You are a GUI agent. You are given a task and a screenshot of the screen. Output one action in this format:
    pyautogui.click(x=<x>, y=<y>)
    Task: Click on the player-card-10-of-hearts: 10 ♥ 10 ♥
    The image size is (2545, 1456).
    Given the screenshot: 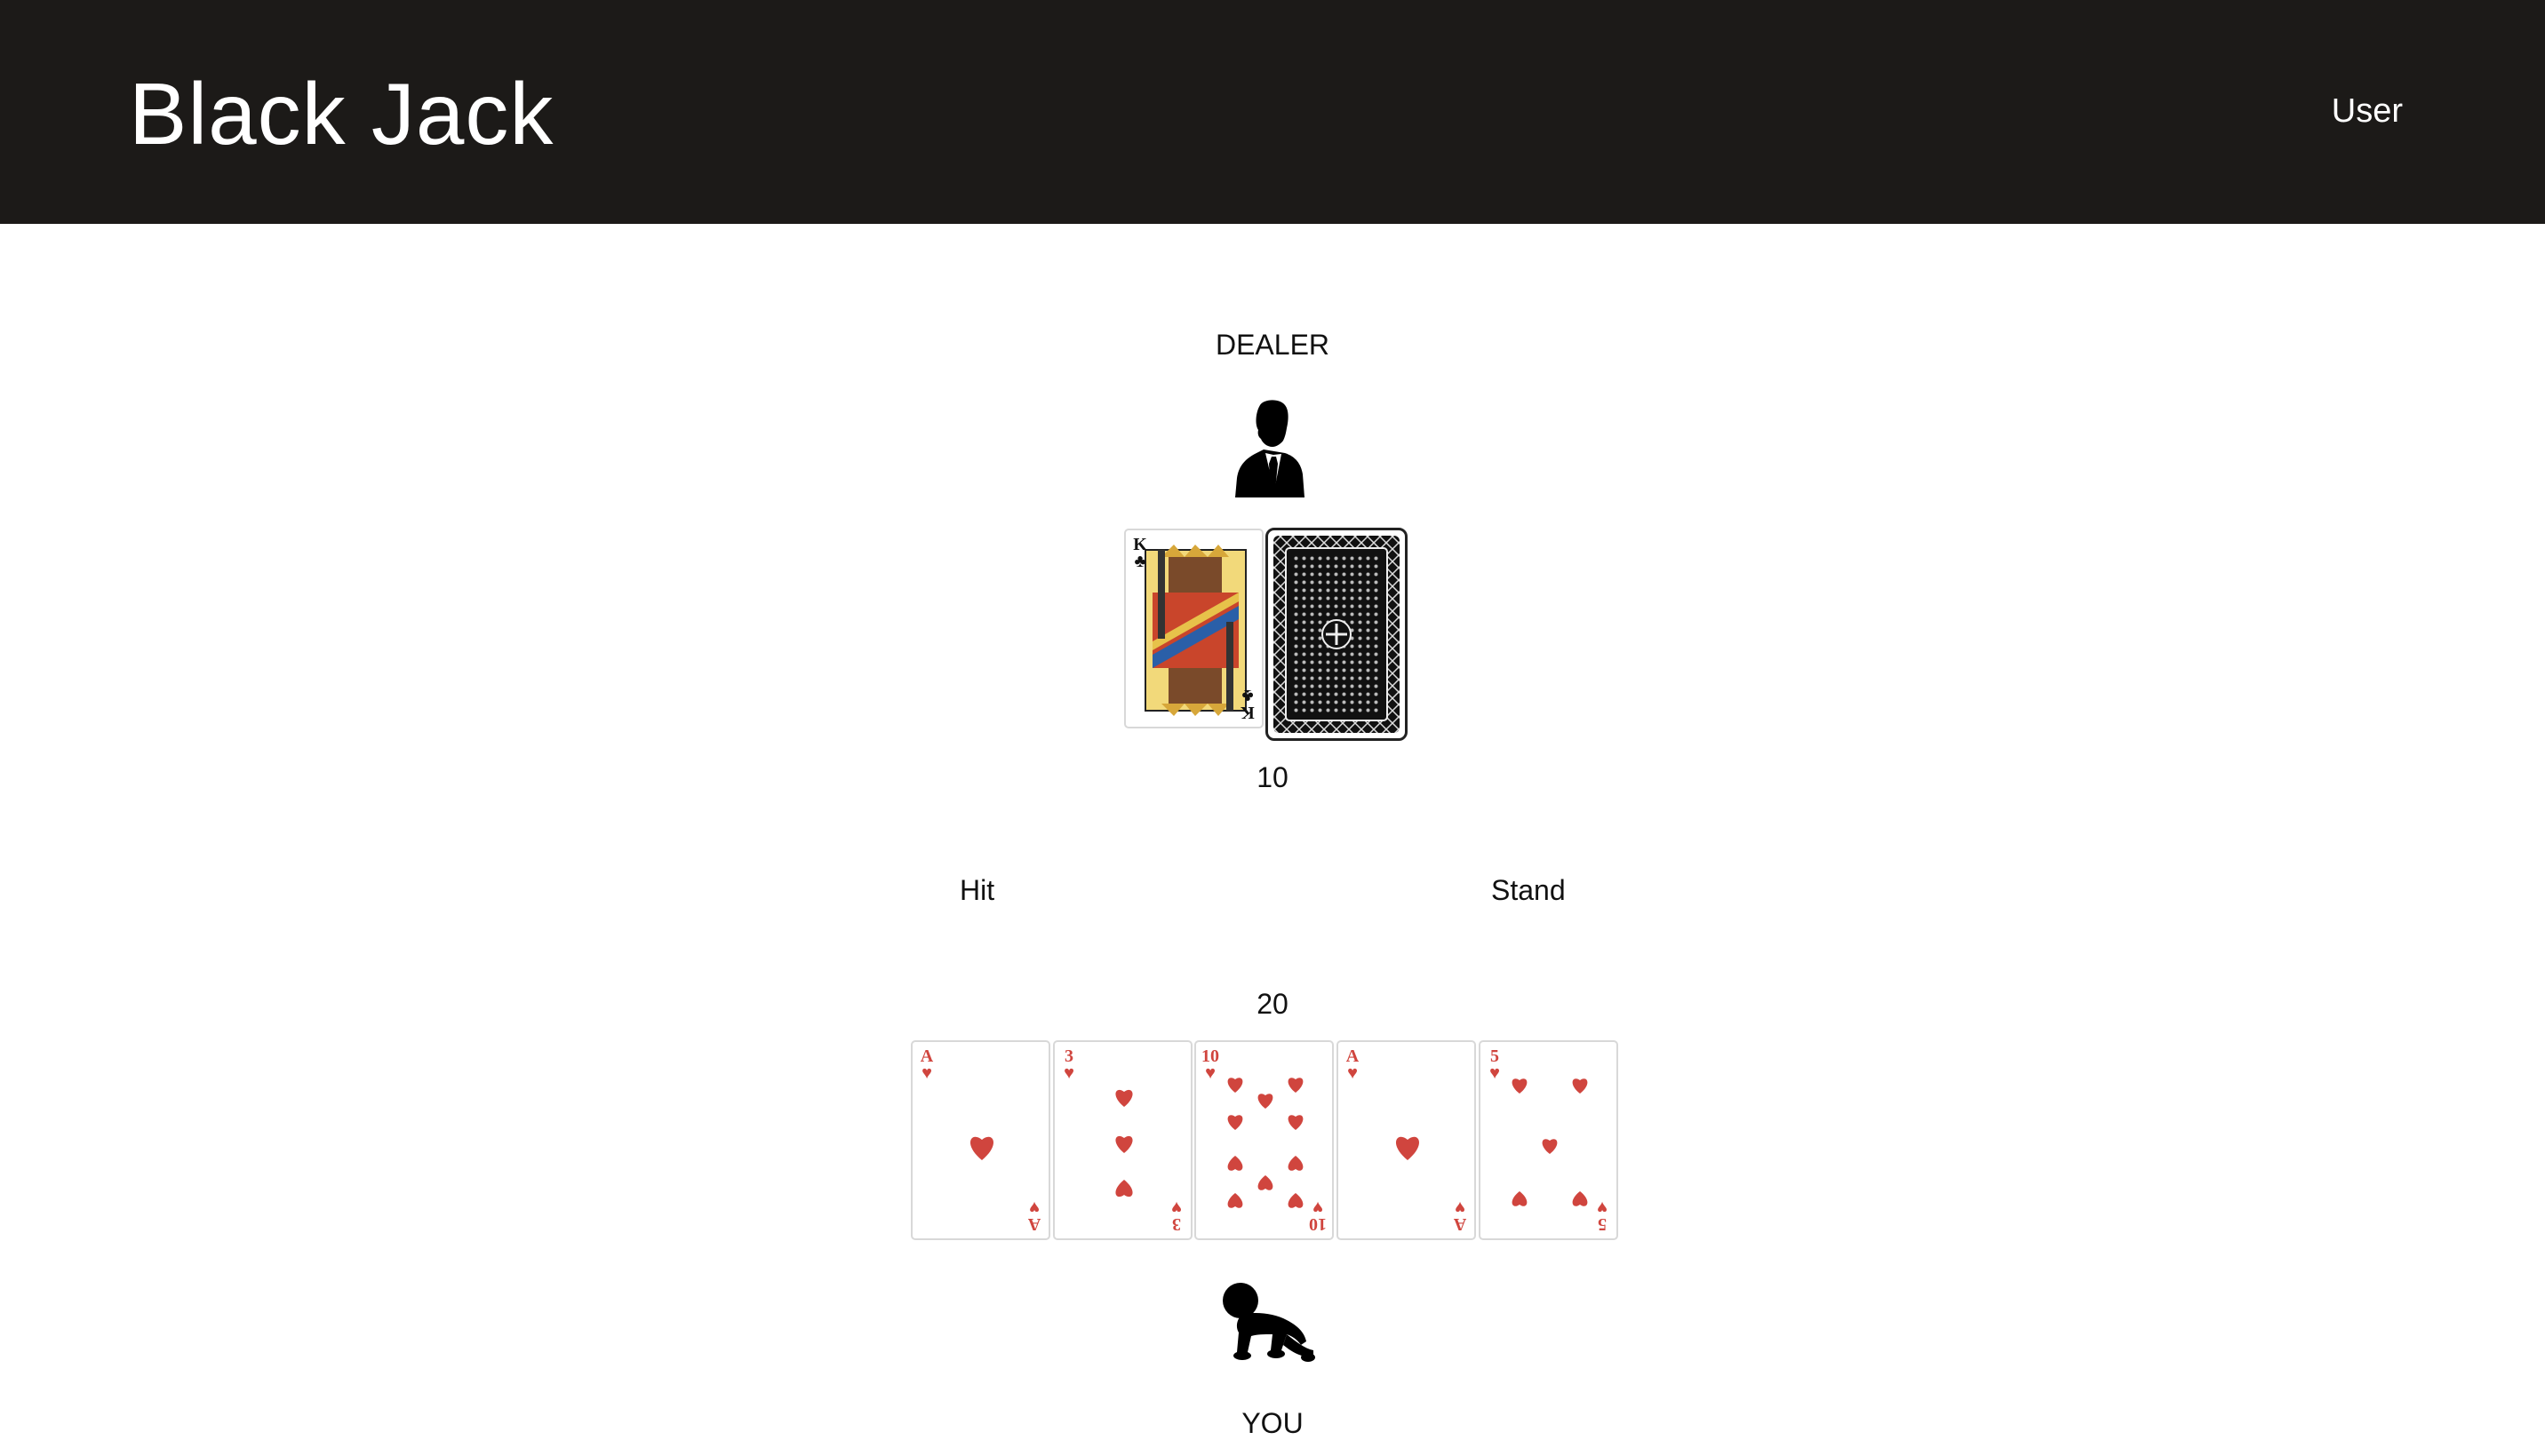 What is the action you would take?
    pyautogui.click(x=1264, y=1140)
    